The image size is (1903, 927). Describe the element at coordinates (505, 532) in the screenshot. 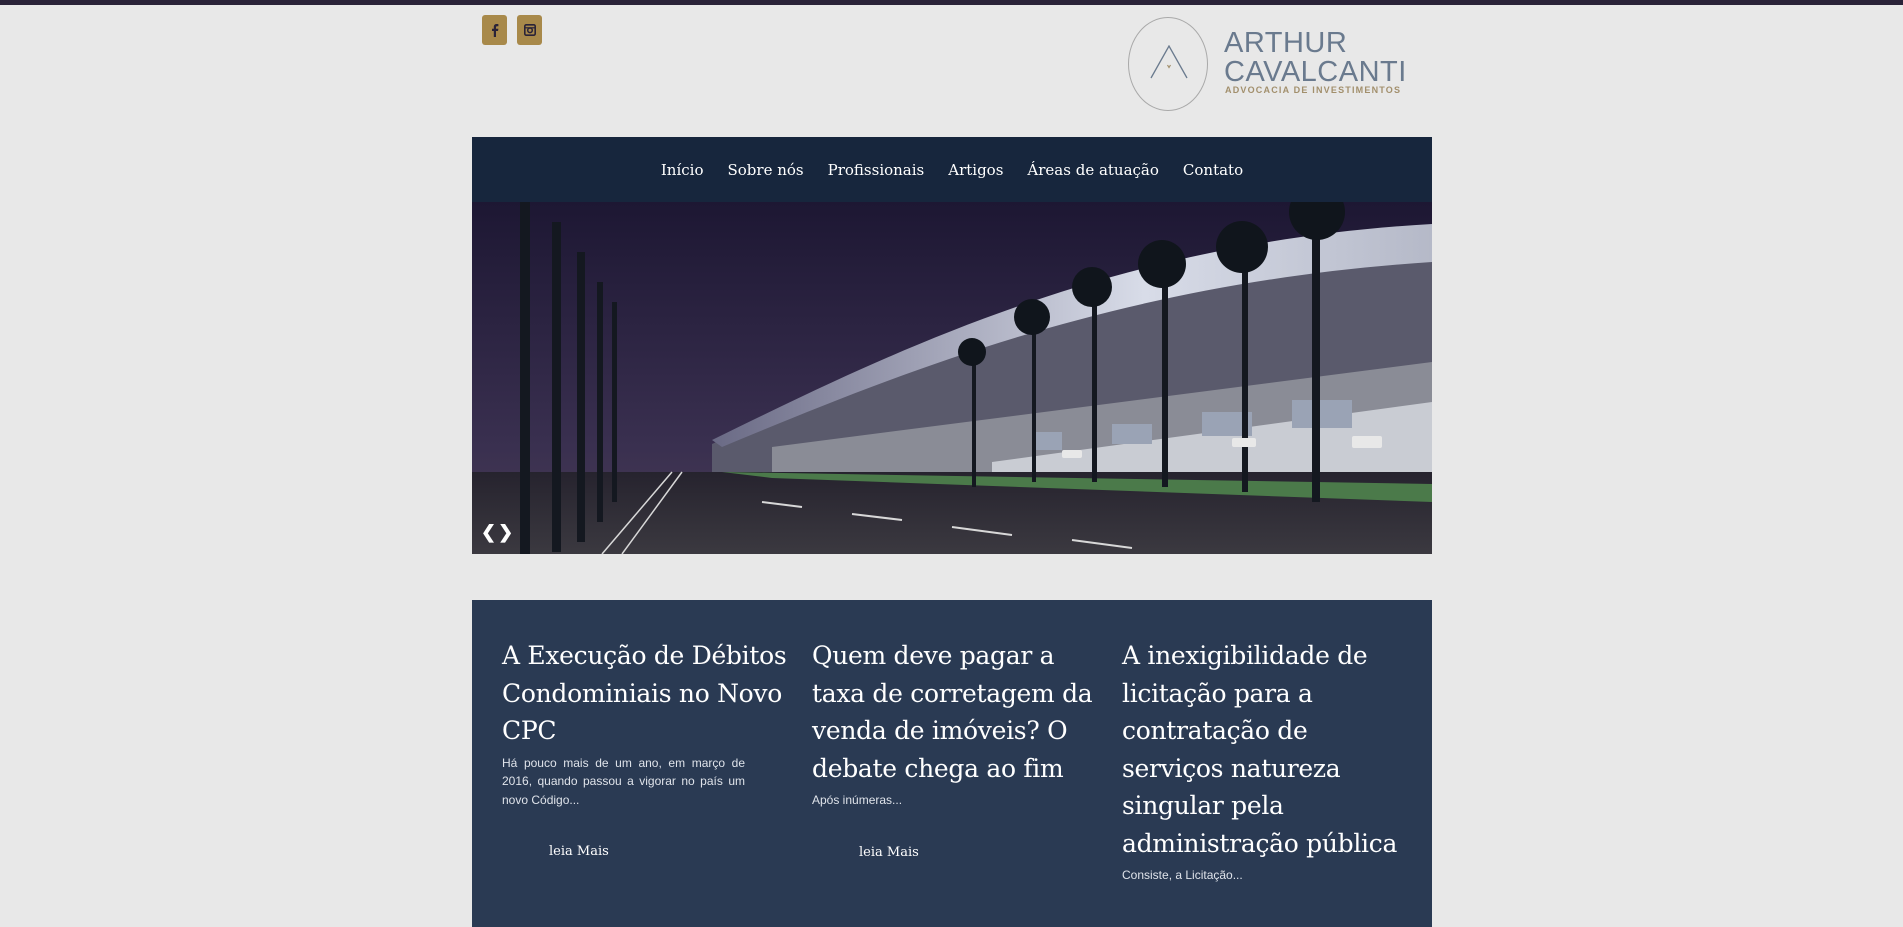

I see `slider-next-button: ❯` at that location.